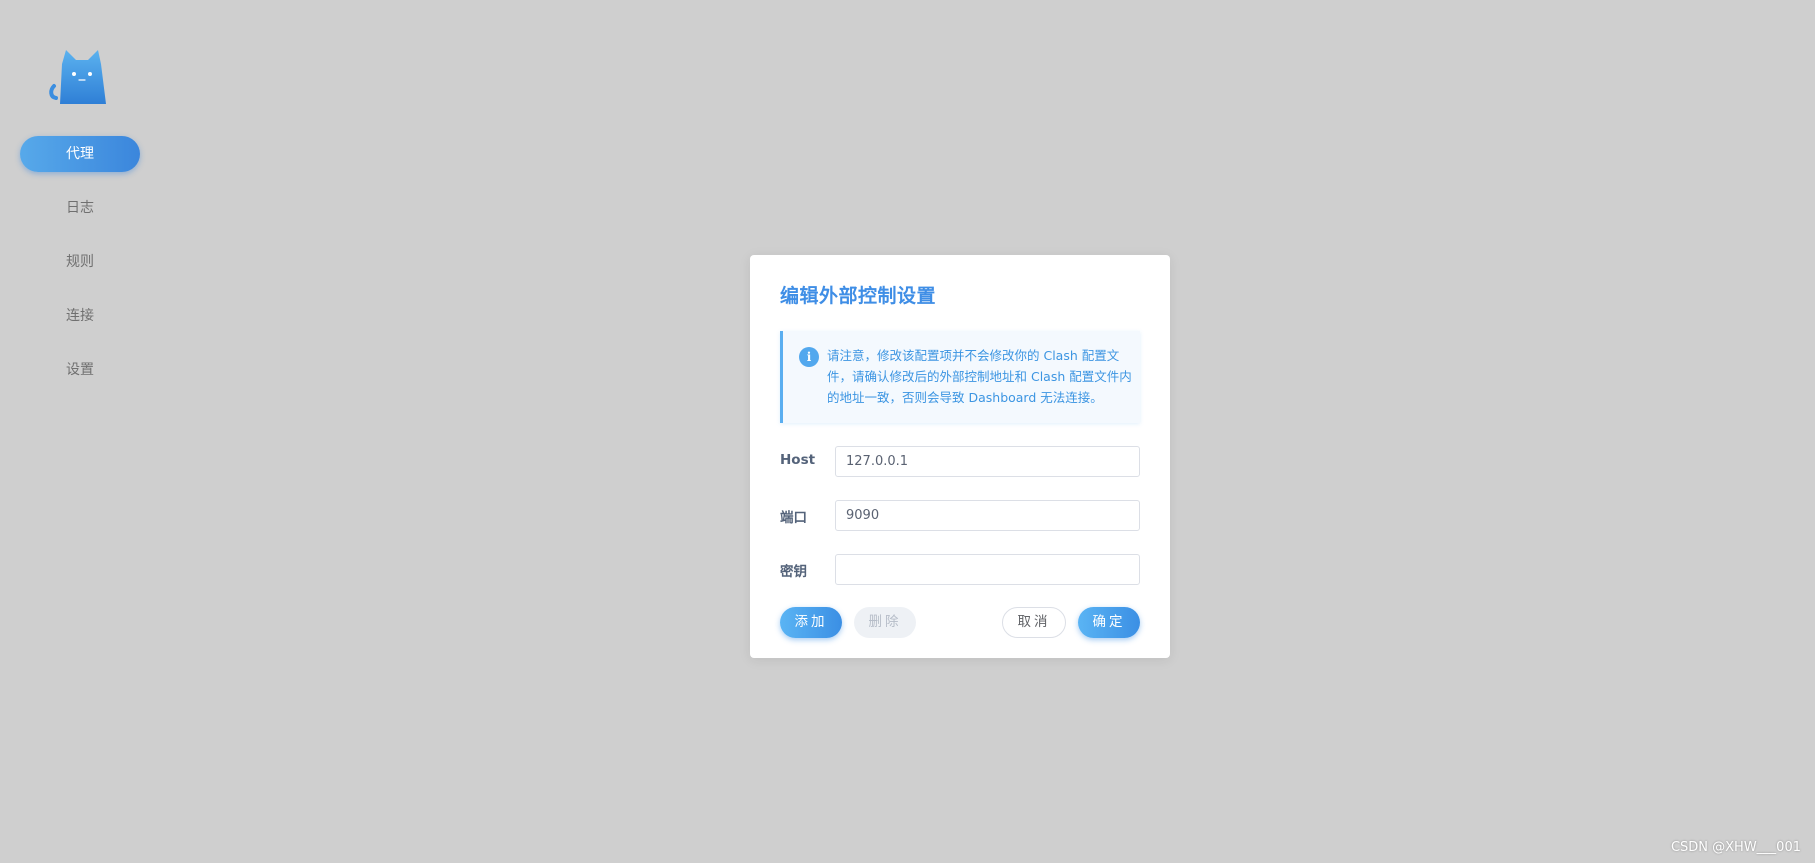  What do you see at coordinates (858, 296) in the screenshot?
I see `dialog-title: 编辑外部控制设置` at bounding box center [858, 296].